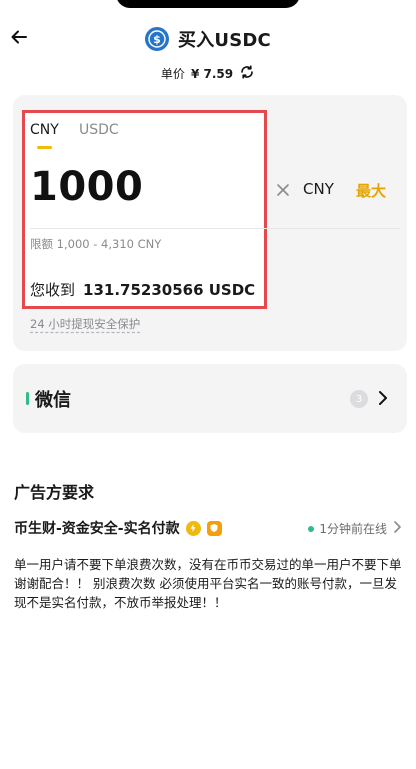 The height and width of the screenshot is (769, 416). What do you see at coordinates (169, 290) in the screenshot?
I see `receive-value: 131.75230566 USDC` at bounding box center [169, 290].